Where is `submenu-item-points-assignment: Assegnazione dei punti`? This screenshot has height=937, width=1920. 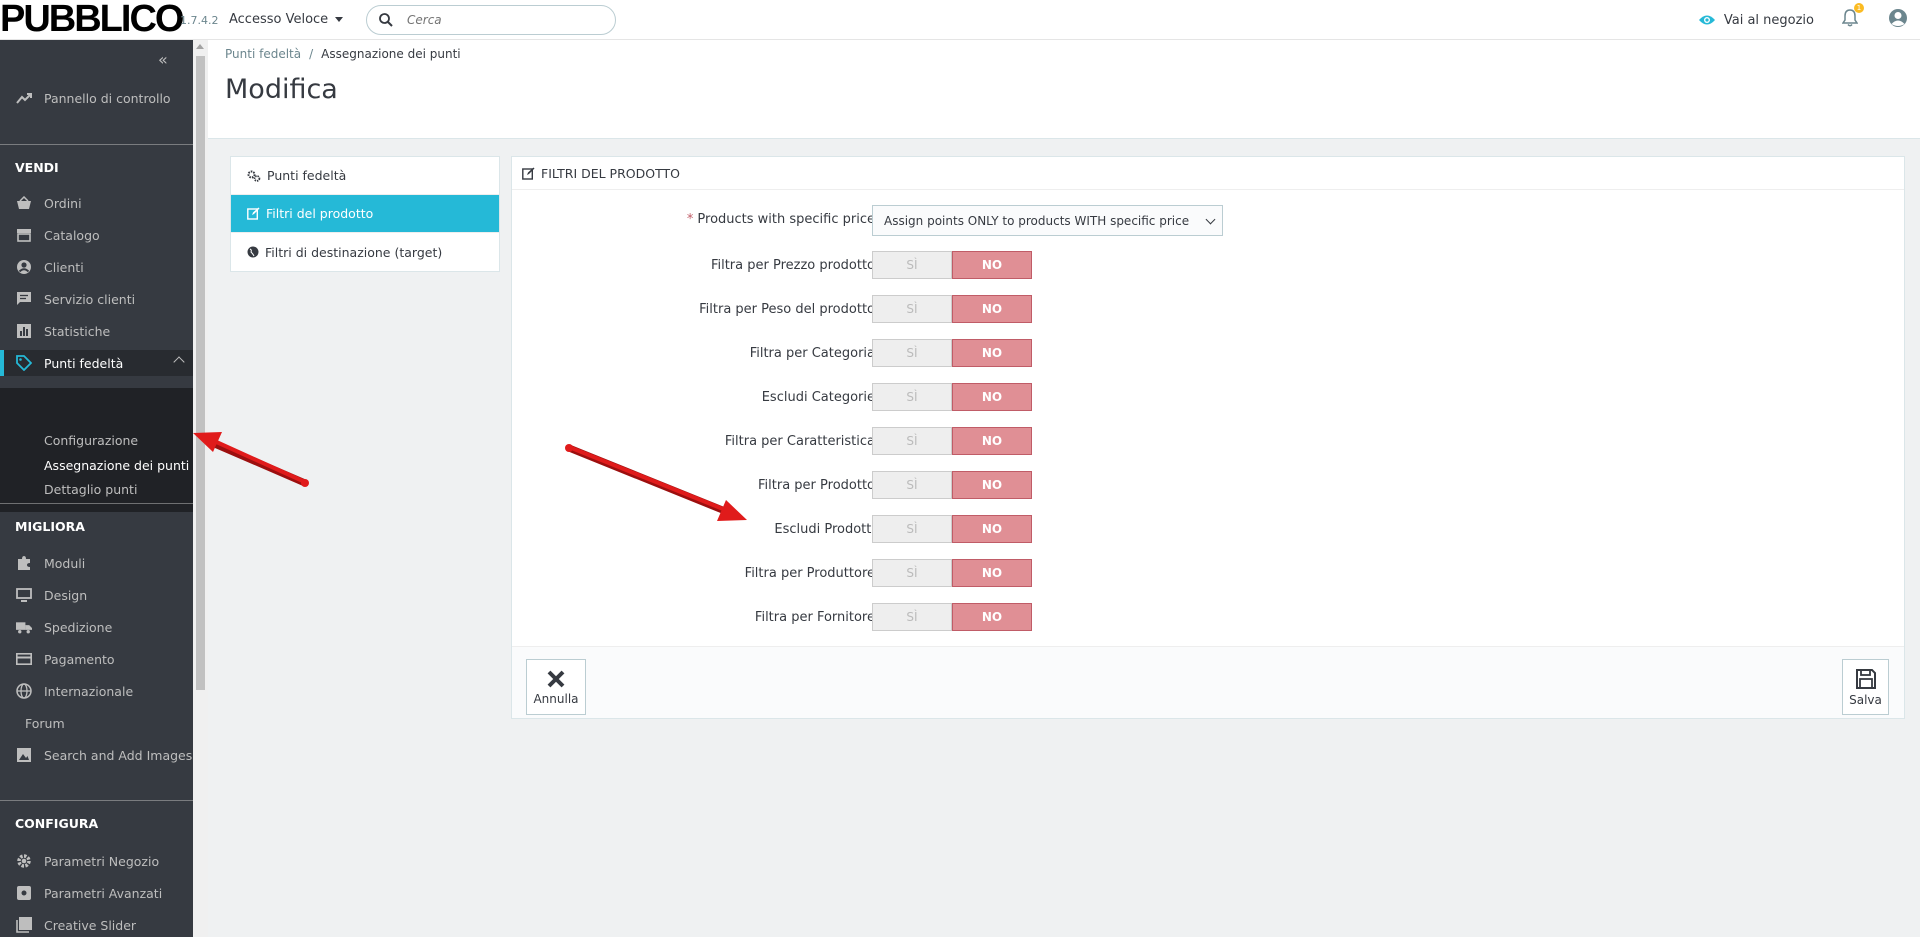
submenu-item-points-assignment: Assegnazione dei punti is located at coordinates (116, 465).